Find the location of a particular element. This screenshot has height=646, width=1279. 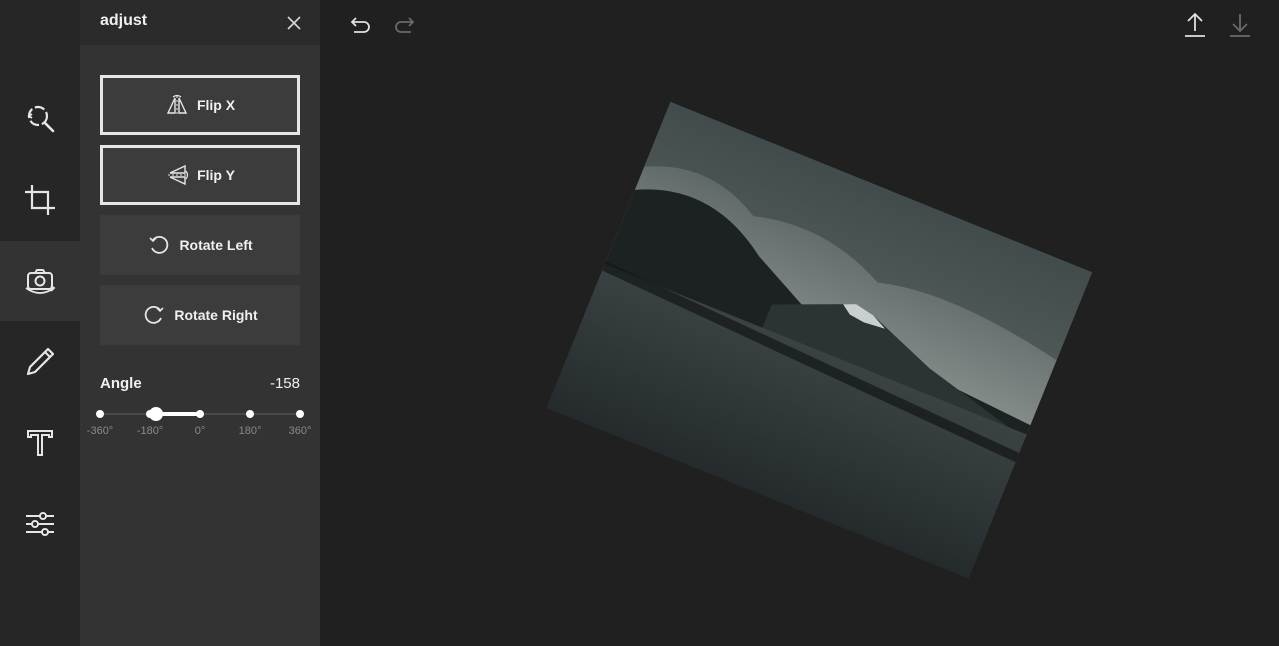

undo-icon is located at coordinates (360, 25).